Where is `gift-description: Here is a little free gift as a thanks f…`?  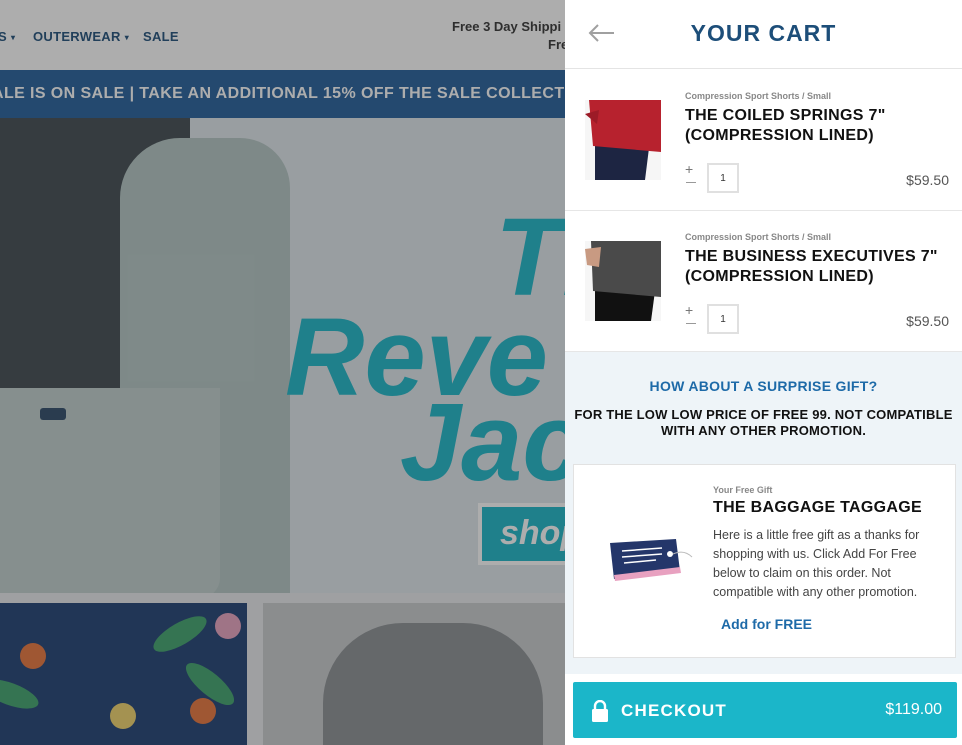 gift-description: Here is a little free gift as a thanks f… is located at coordinates (816, 563).